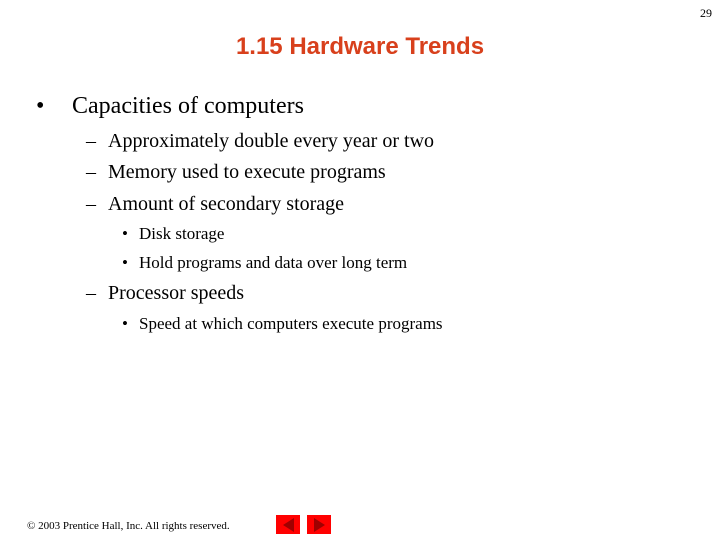 The width and height of the screenshot is (720, 540). I want to click on triangle-left-icon, so click(288, 524).